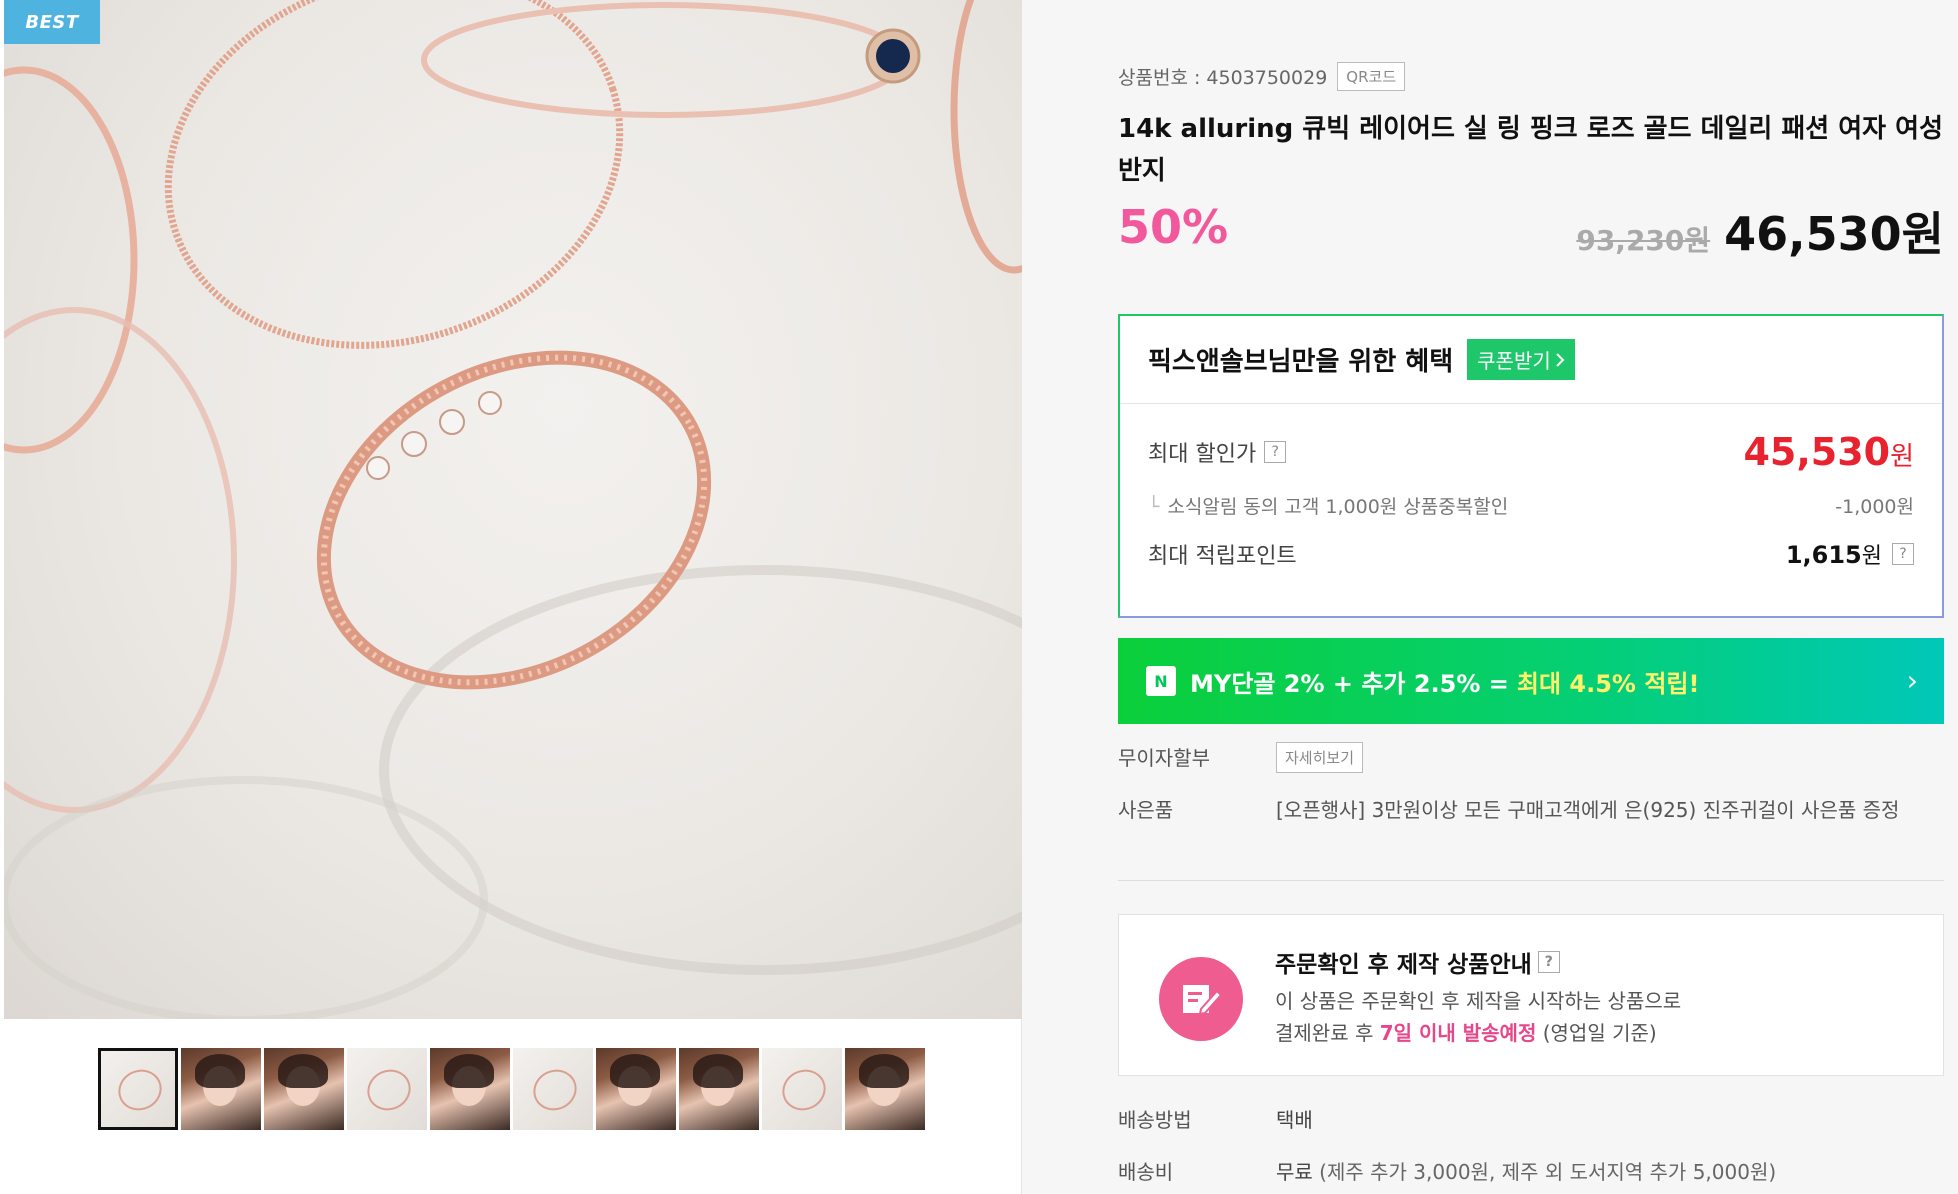  What do you see at coordinates (1222, 556) in the screenshot?
I see `max-point-label: 최대 적립포인트` at bounding box center [1222, 556].